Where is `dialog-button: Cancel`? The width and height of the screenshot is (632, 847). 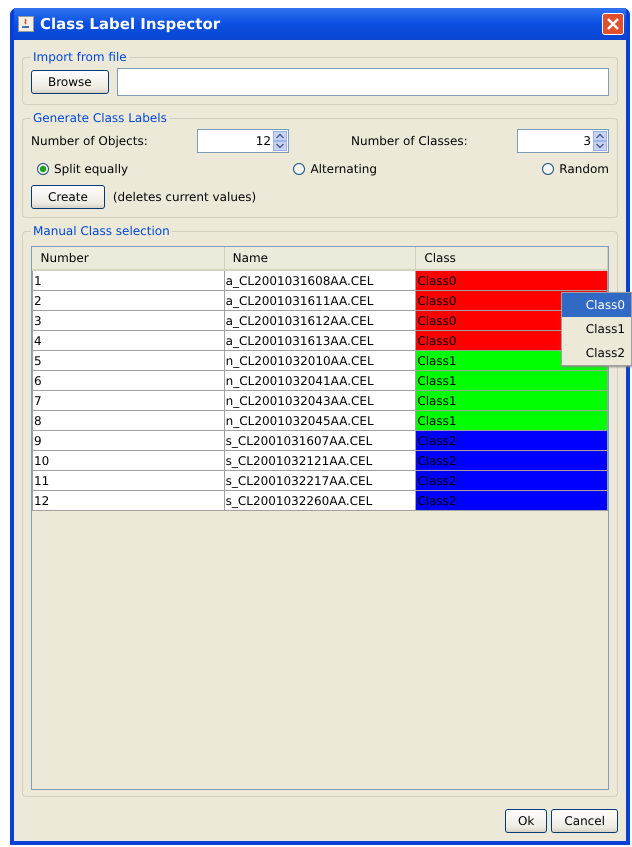 dialog-button: Cancel is located at coordinates (584, 821).